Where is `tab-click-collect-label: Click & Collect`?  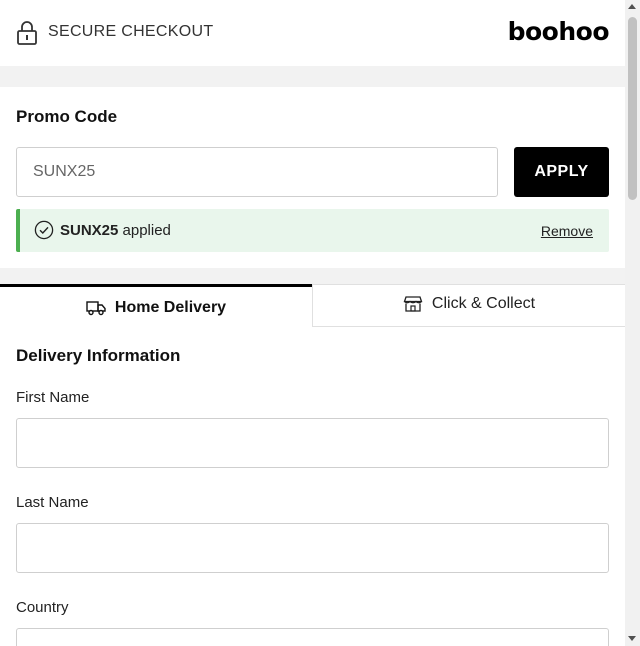
tab-click-collect-label: Click & Collect is located at coordinates (483, 303).